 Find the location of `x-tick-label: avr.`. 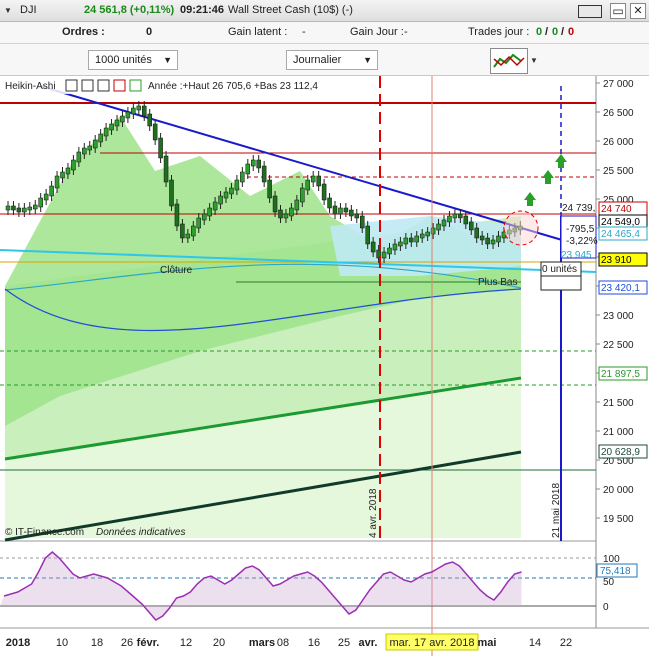

x-tick-label: avr. is located at coordinates (368, 643).